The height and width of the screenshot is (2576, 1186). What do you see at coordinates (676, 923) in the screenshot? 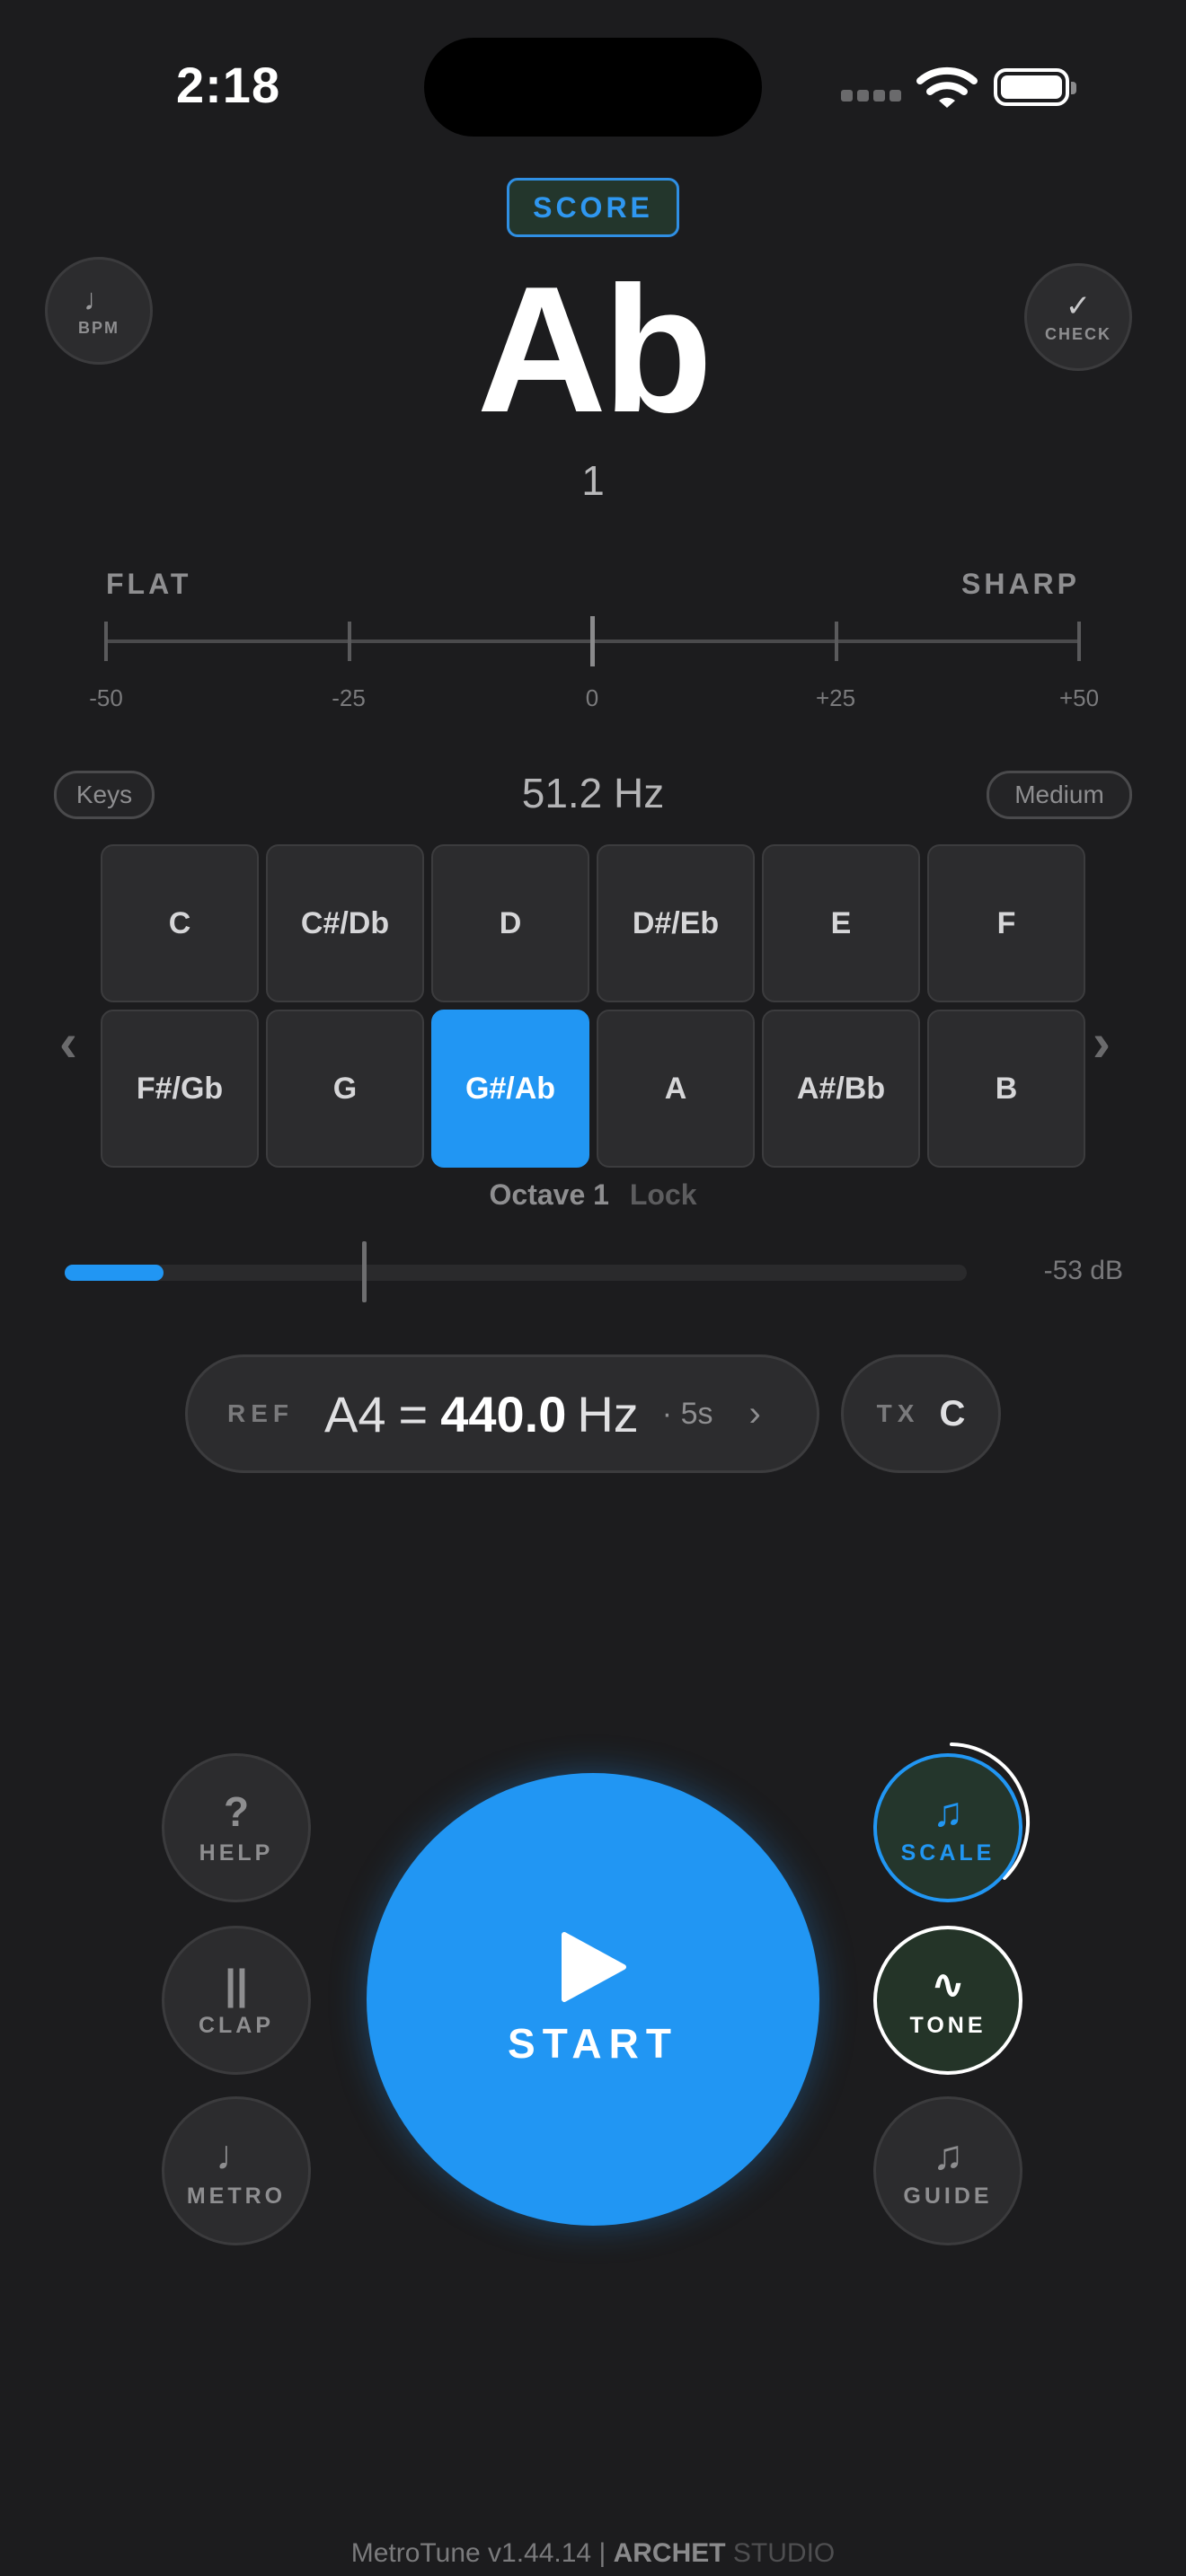
I see `key-button: D#/Eb` at bounding box center [676, 923].